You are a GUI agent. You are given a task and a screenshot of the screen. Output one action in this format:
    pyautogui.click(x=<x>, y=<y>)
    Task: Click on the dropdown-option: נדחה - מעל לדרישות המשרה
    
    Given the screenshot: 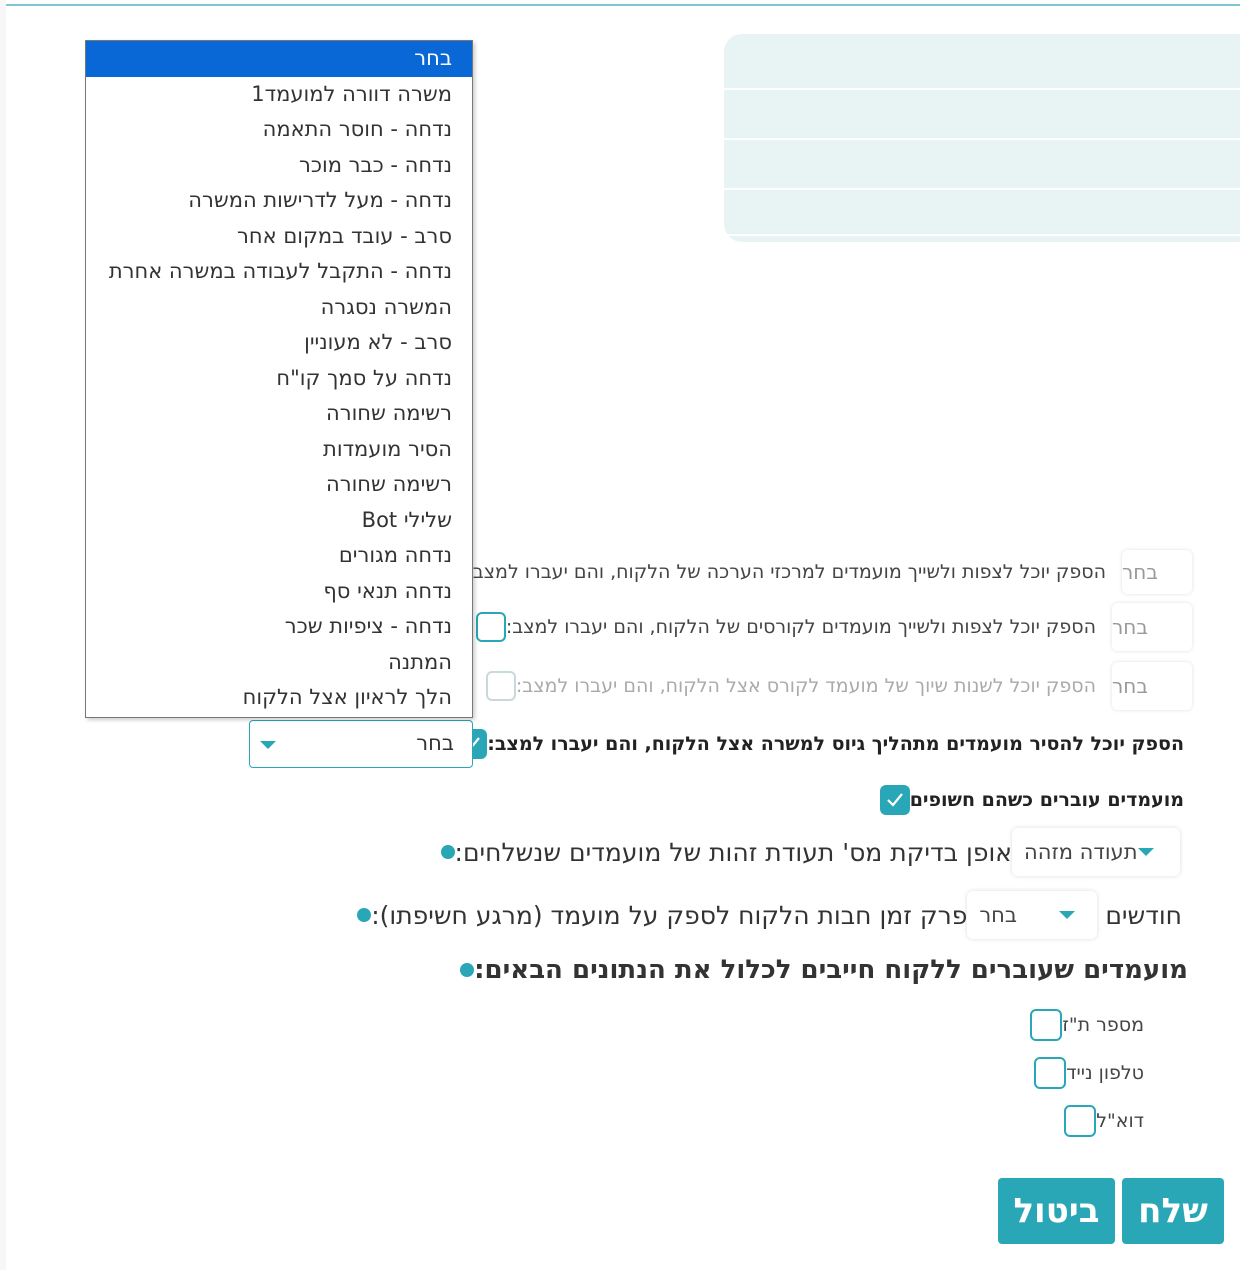 What is the action you would take?
    pyautogui.click(x=279, y=201)
    